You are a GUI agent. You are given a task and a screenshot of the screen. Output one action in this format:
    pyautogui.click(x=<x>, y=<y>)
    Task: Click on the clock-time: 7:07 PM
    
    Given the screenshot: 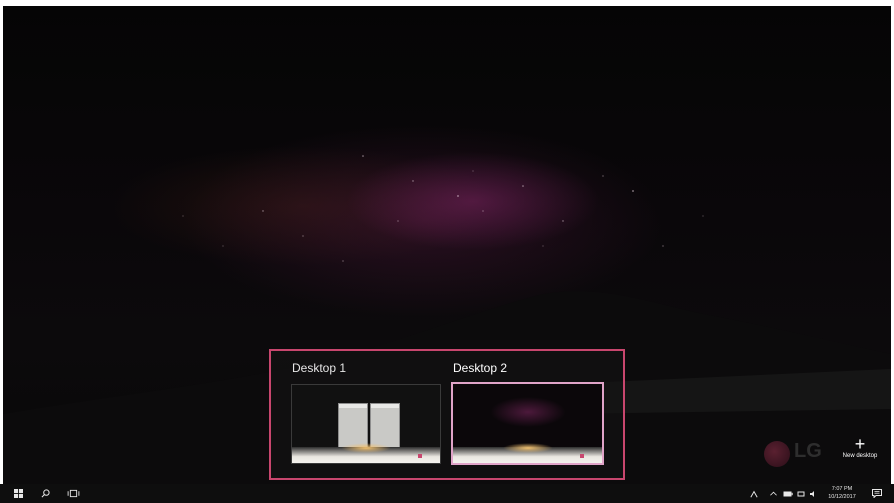 What is the action you would take?
    pyautogui.click(x=842, y=489)
    